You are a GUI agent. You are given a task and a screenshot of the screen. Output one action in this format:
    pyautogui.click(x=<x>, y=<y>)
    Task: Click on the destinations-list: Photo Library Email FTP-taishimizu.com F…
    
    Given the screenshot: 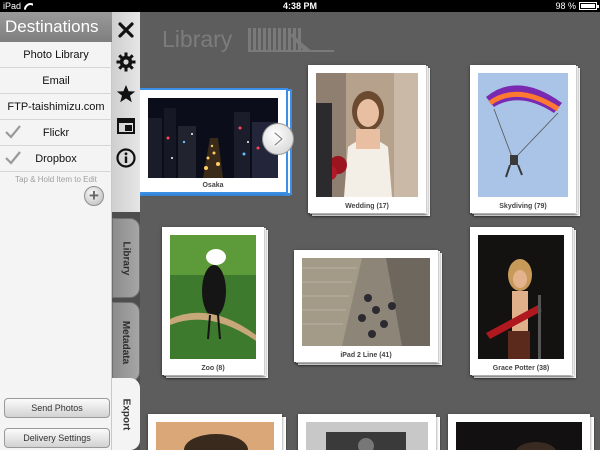 What is the action you would take?
    pyautogui.click(x=56, y=113)
    